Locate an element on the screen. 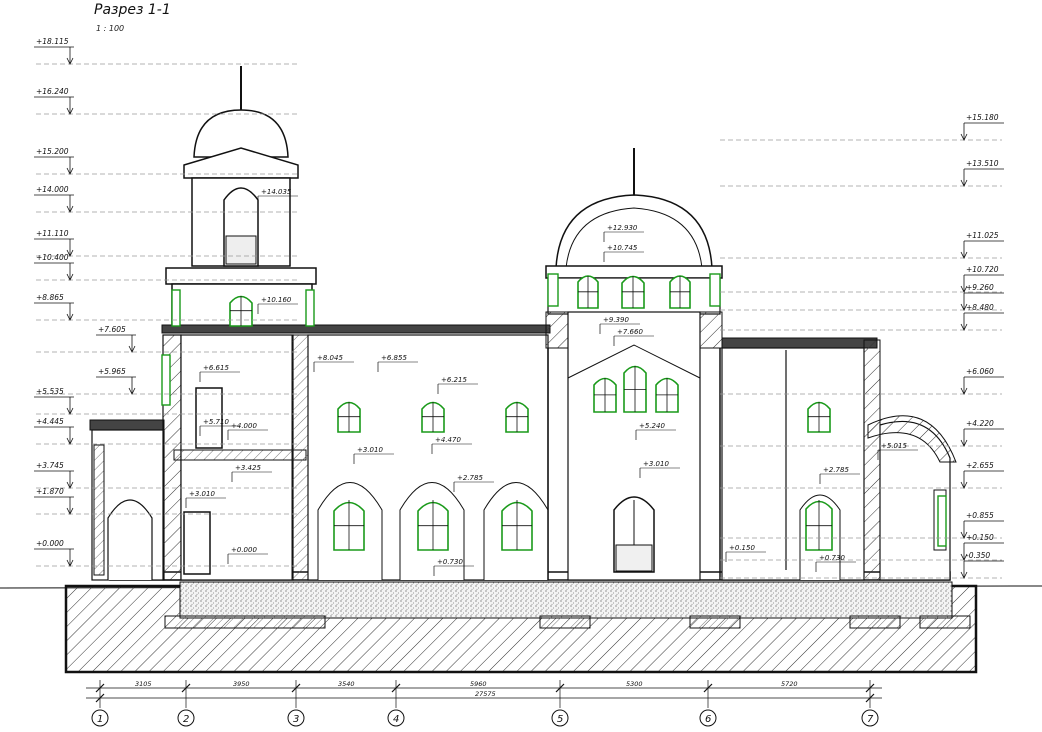 The width and height of the screenshot is (1042, 732). axis-label: 6 is located at coordinates (708, 719).